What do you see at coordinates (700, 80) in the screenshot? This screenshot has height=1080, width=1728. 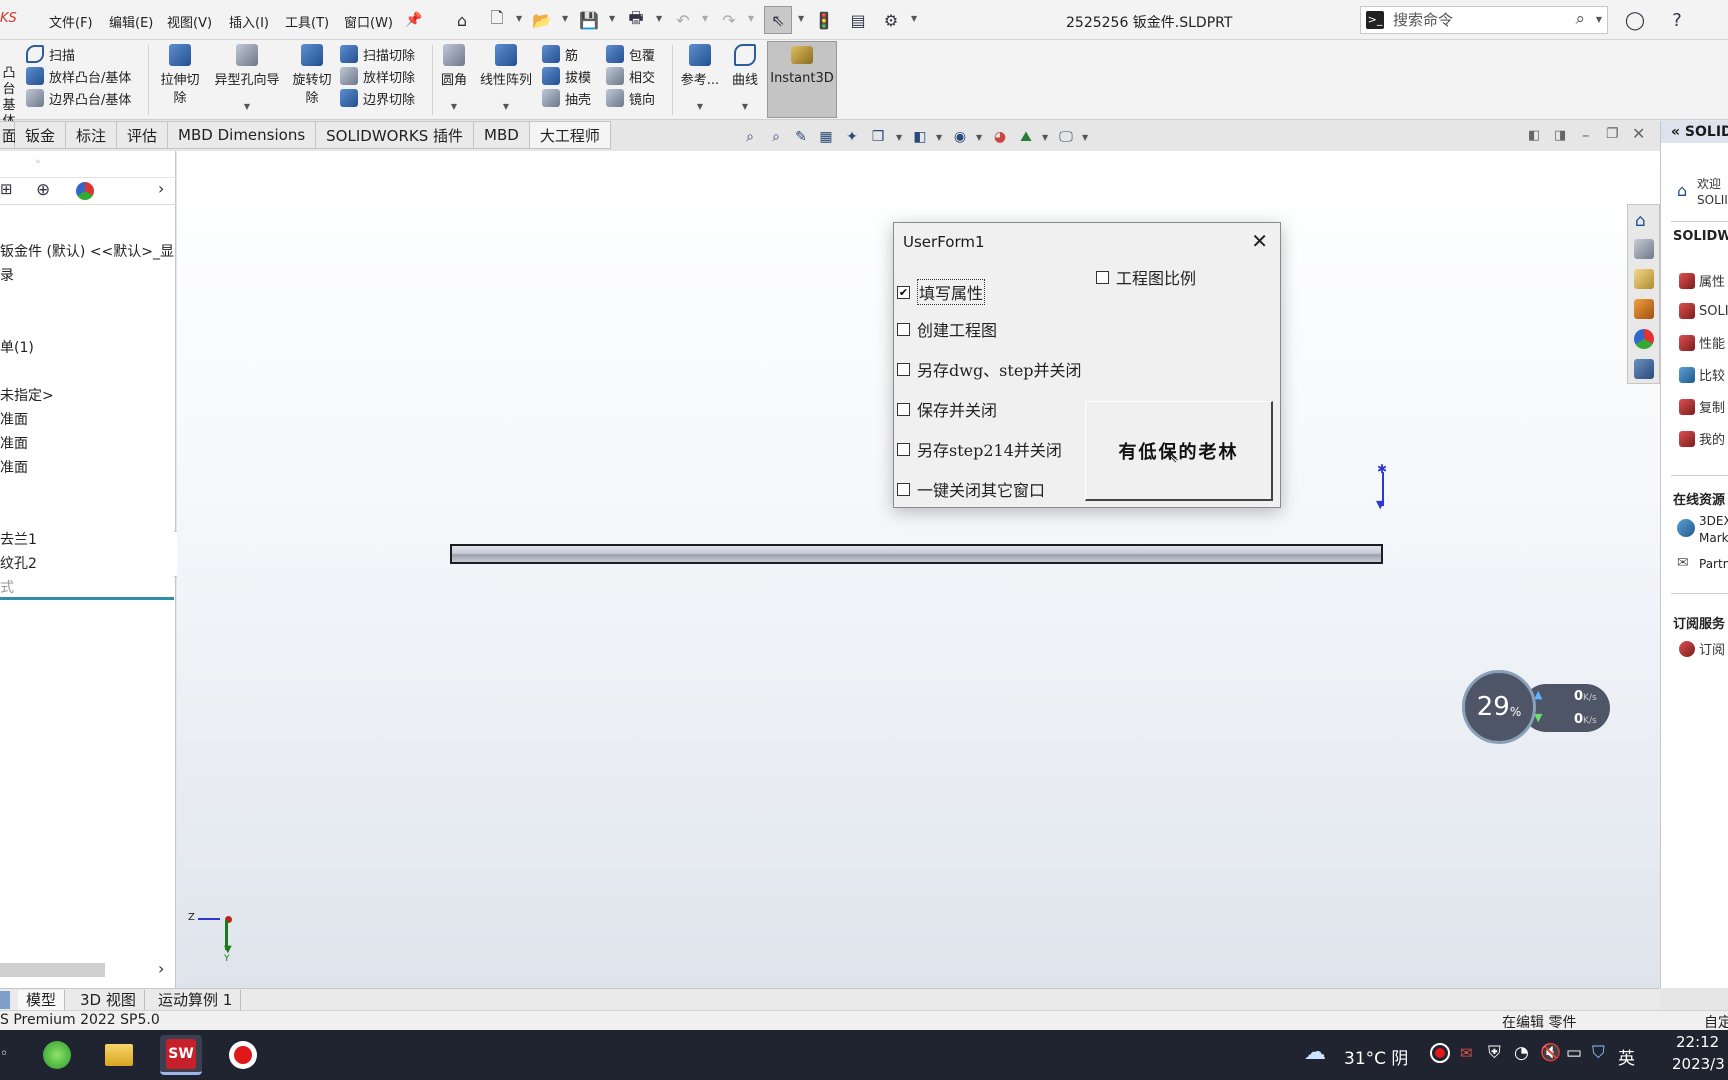 I see `reference-geometry-button: 参考... ▼` at bounding box center [700, 80].